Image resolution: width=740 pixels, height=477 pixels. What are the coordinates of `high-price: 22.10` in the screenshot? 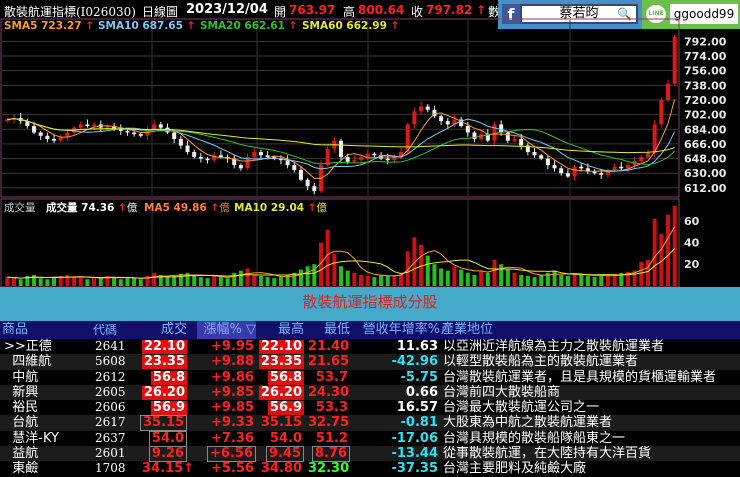 It's located at (281, 346).